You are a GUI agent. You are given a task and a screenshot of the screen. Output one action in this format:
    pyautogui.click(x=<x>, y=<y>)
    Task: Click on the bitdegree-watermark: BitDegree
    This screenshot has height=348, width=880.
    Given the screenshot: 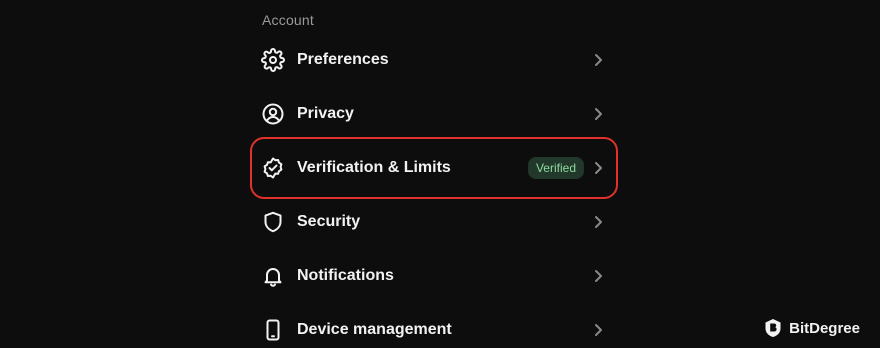 What is the action you would take?
    pyautogui.click(x=812, y=328)
    